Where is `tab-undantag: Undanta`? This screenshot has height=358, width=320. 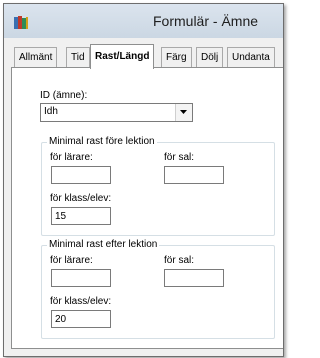 tab-undantag: Undanta is located at coordinates (251, 57).